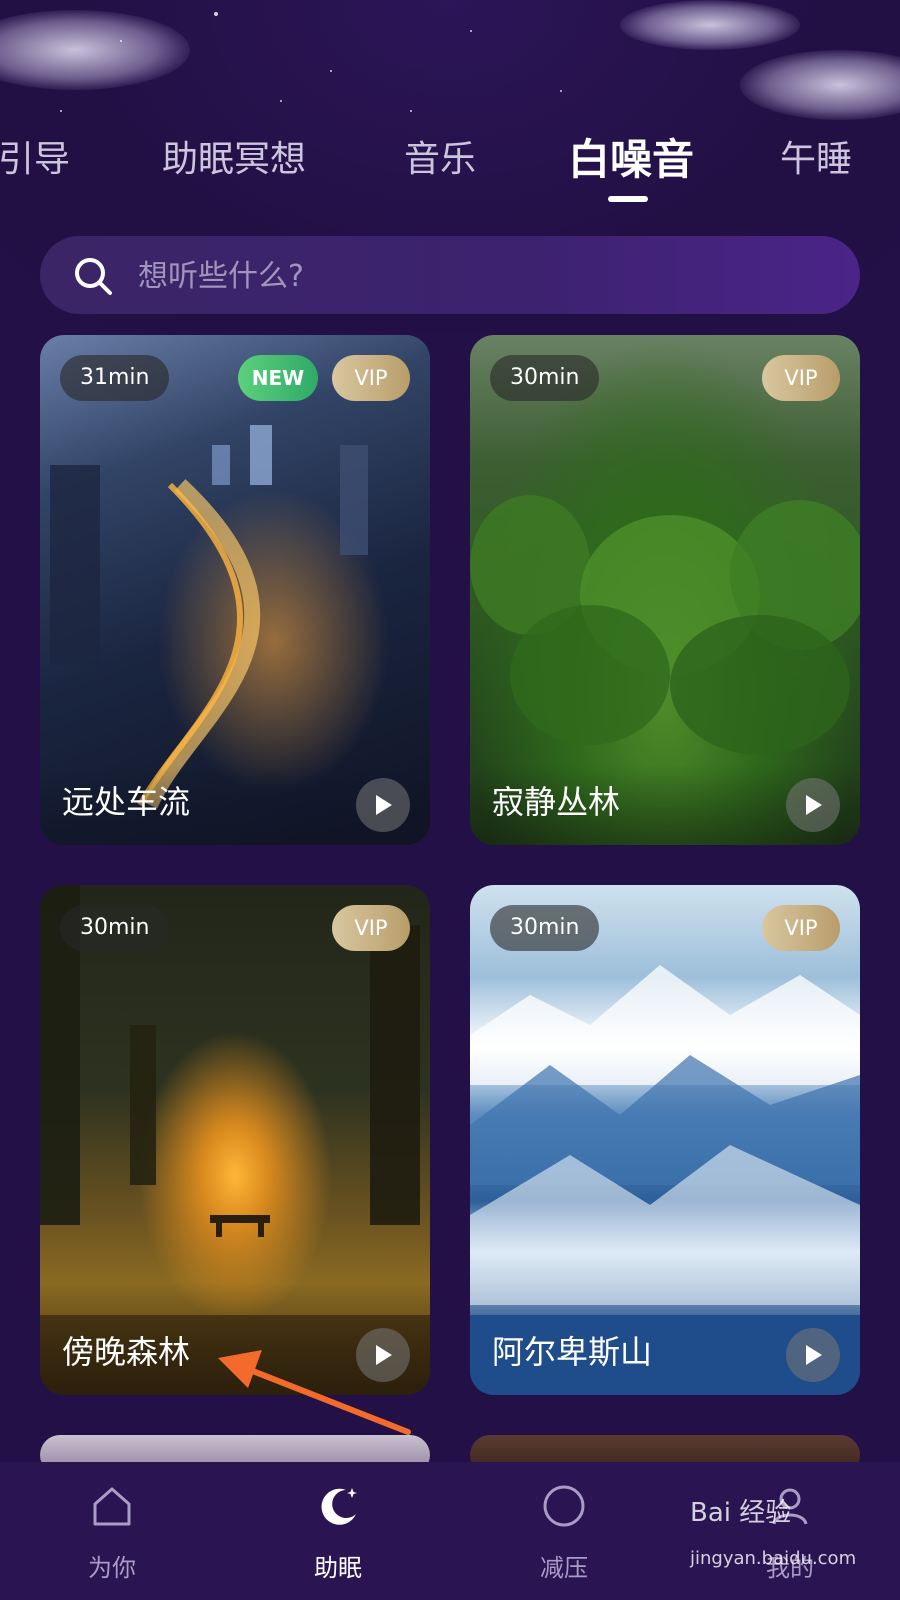 The height and width of the screenshot is (1600, 900). Describe the element at coordinates (235, 1140) in the screenshot. I see `sound-card-evening-forest: 30min VIP 傍晚森林` at that location.